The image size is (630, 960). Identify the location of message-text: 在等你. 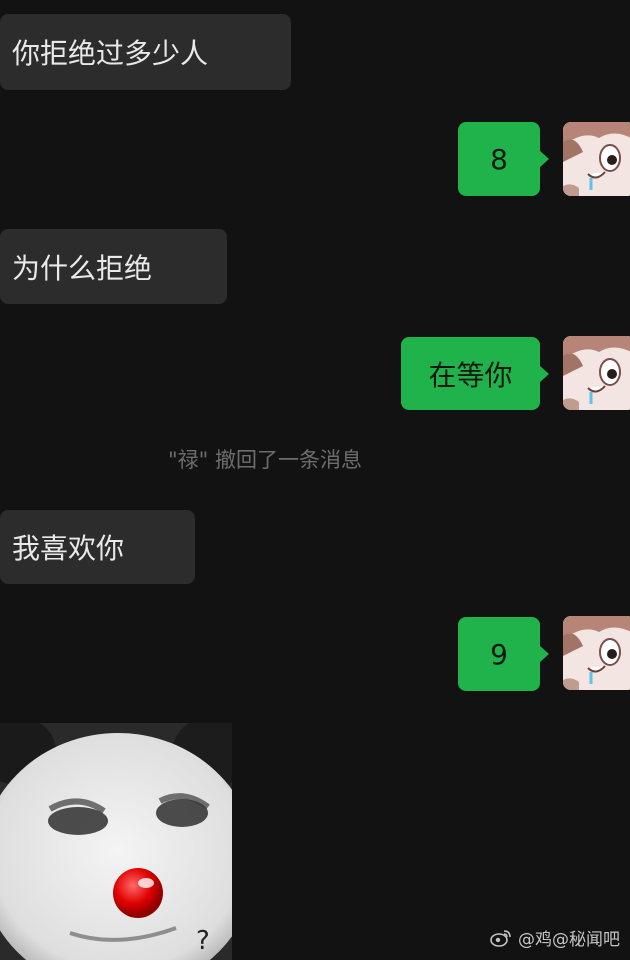
(470, 375).